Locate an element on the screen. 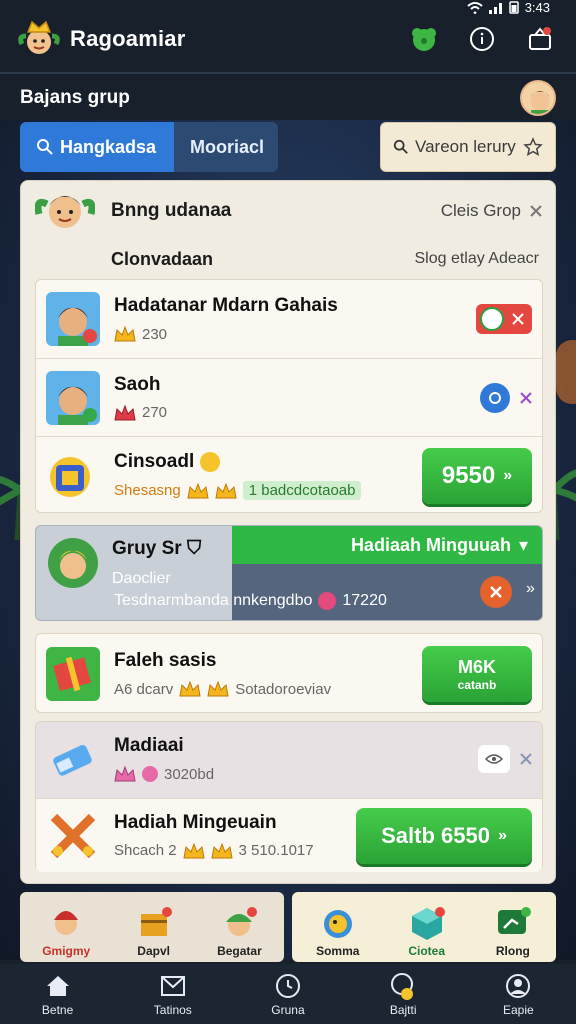 This screenshot has height=1024, width=576. member-meta: Shesasng is located at coordinates (147, 490).